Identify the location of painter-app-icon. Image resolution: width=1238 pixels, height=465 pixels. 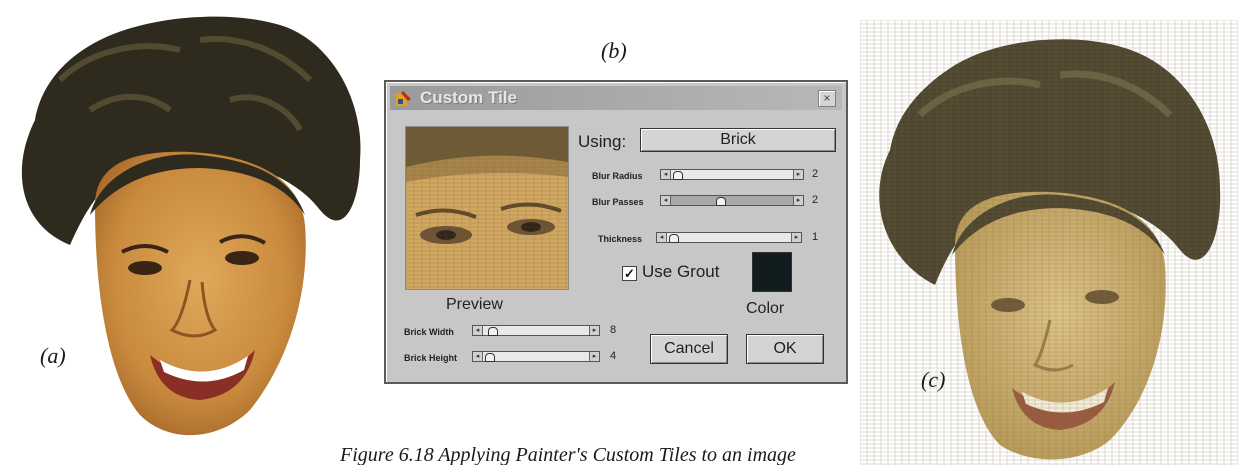
(403, 98).